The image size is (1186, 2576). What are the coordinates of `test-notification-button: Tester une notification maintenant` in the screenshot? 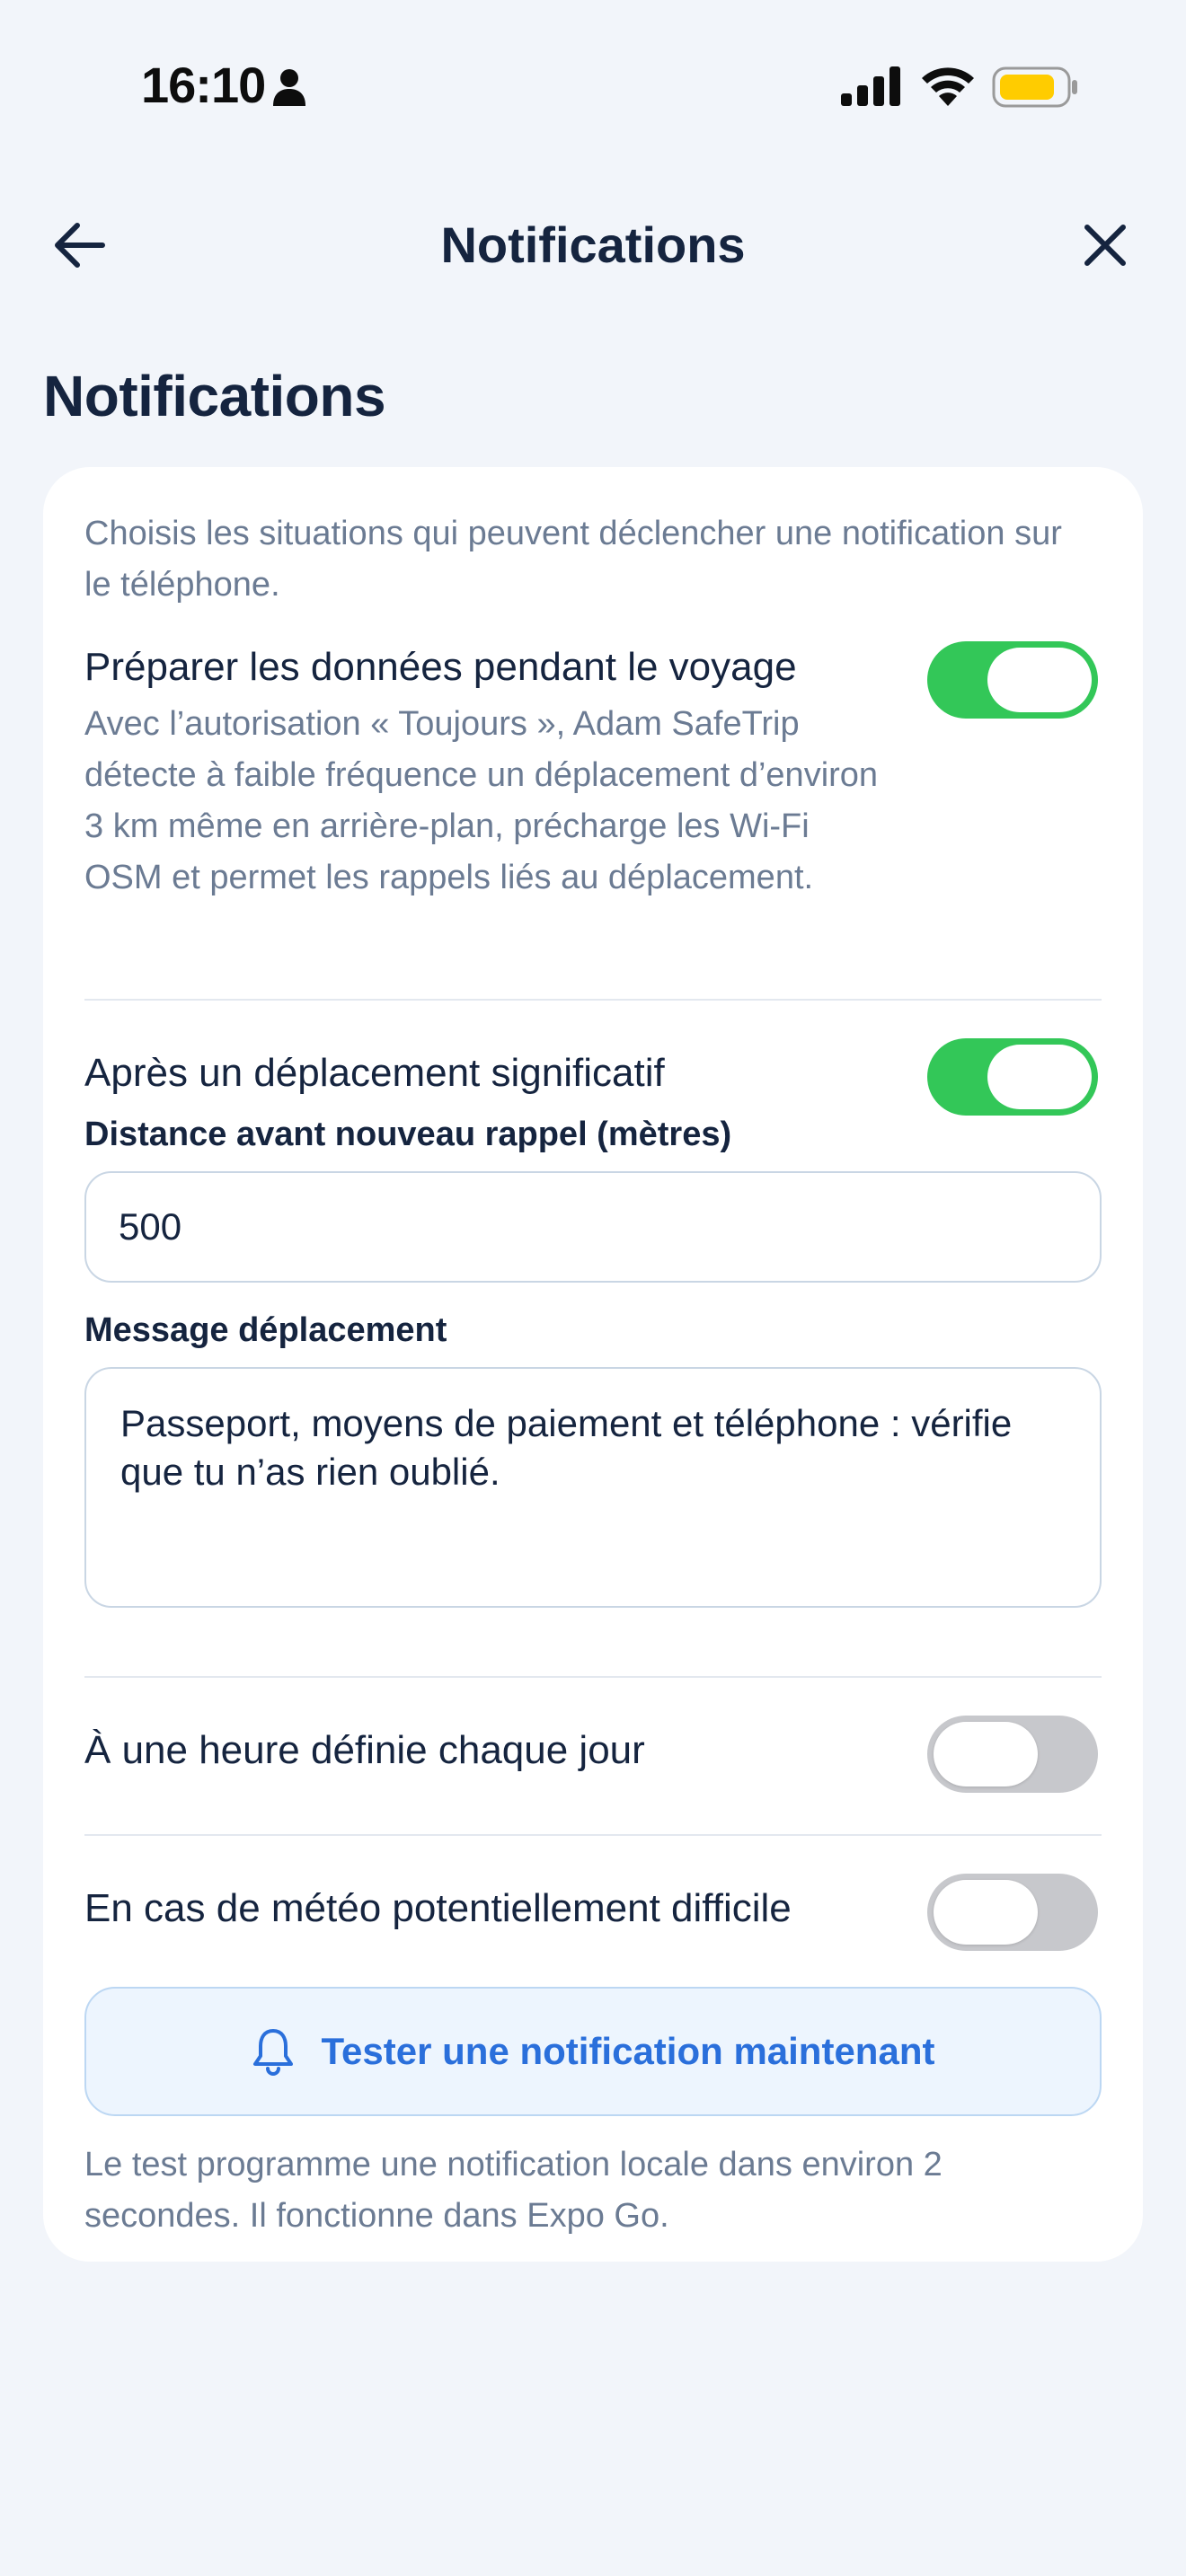 It's located at (593, 2051).